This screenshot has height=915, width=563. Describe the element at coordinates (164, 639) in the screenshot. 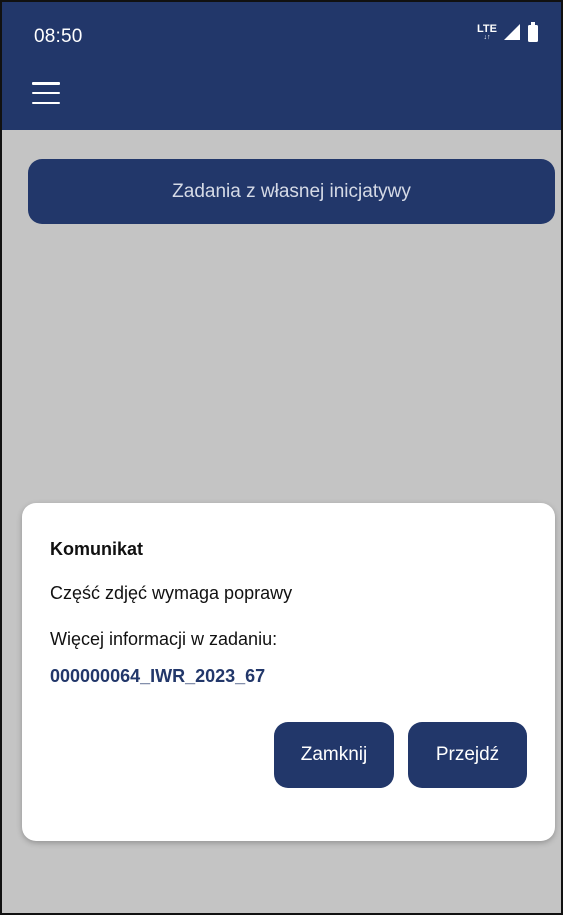

I see `dialog-info-label: Więcej informacji w zadaniu:` at that location.